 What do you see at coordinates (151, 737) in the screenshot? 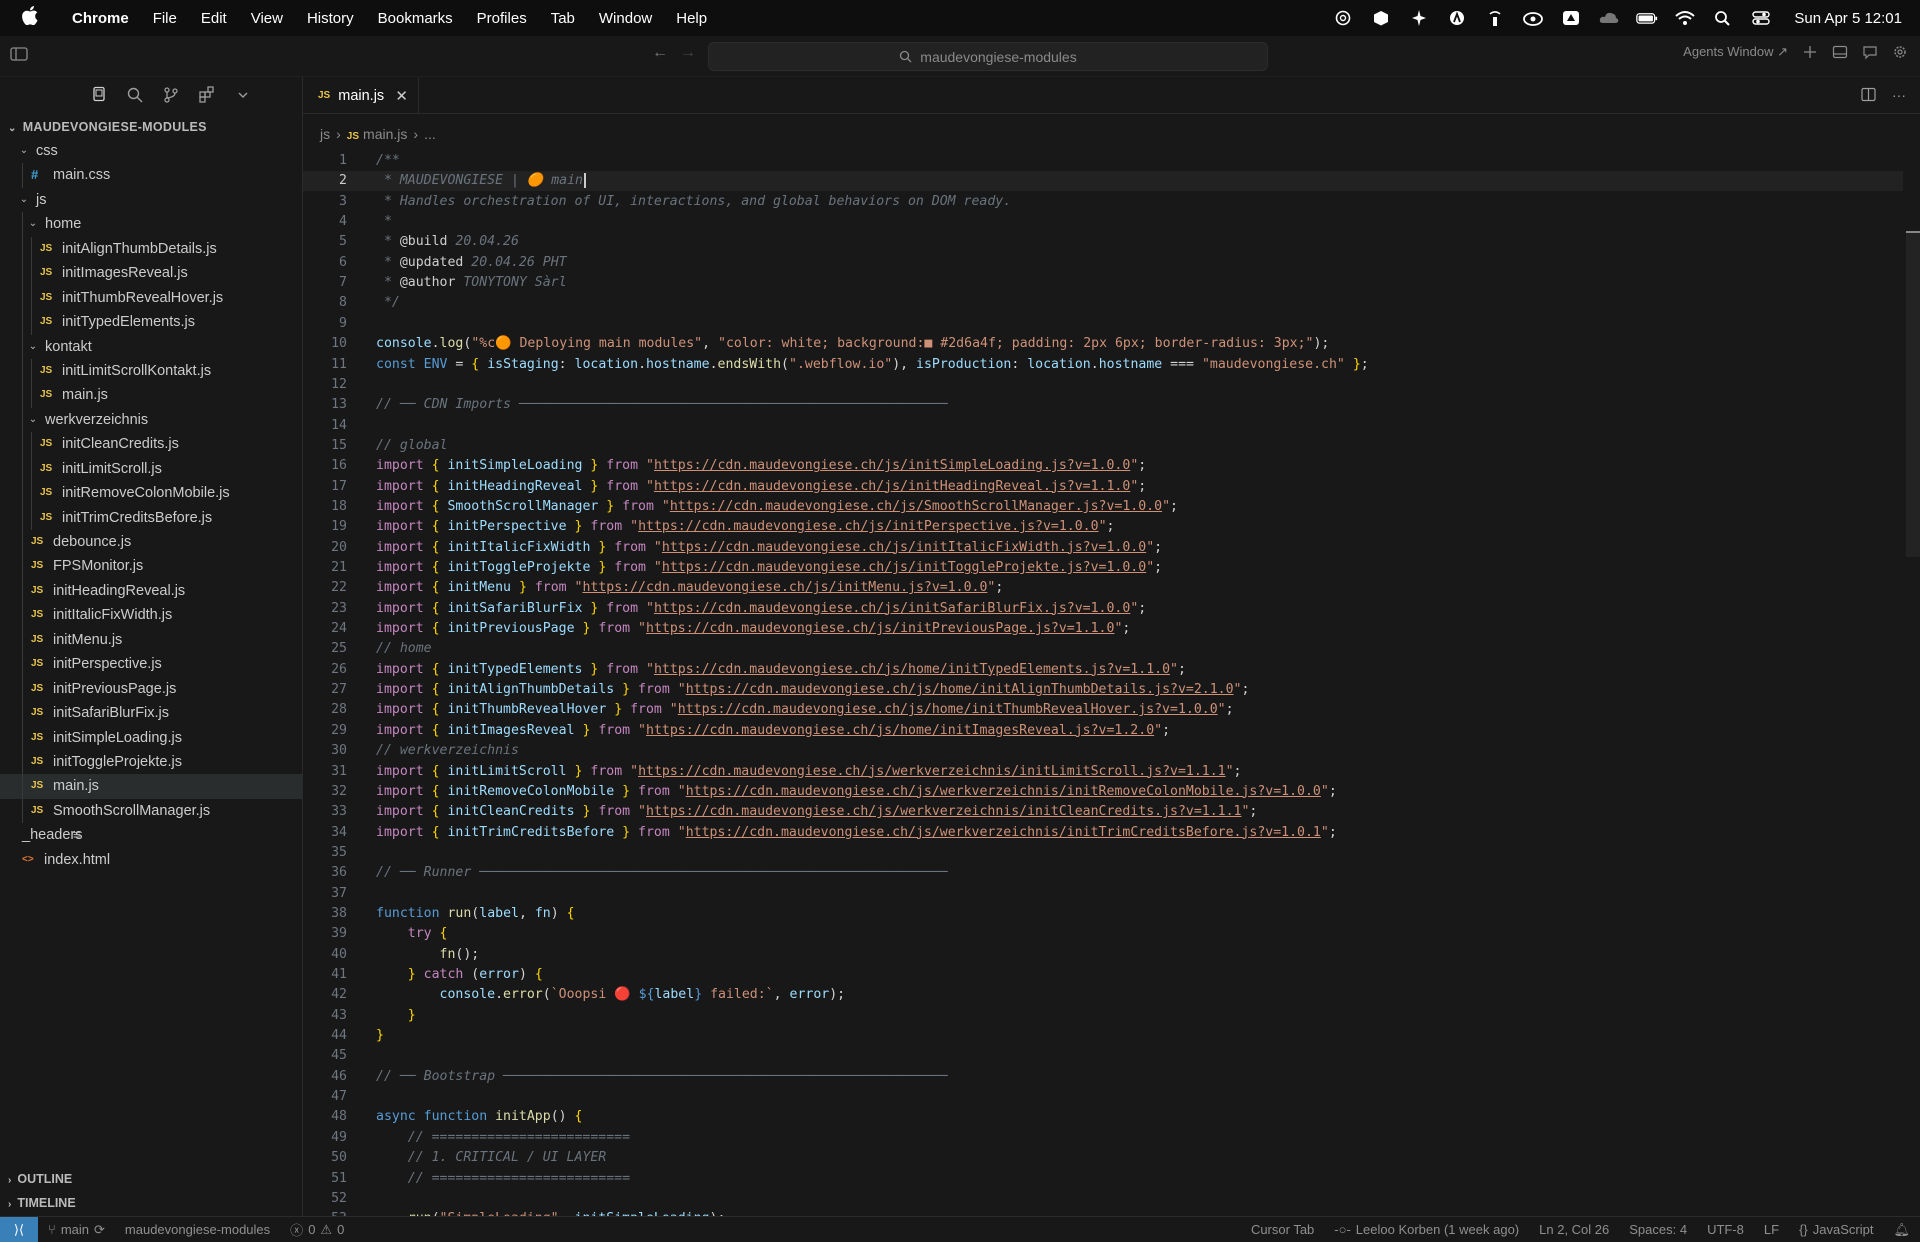
I see `tree-file: JS initSimpleLoading.js` at bounding box center [151, 737].